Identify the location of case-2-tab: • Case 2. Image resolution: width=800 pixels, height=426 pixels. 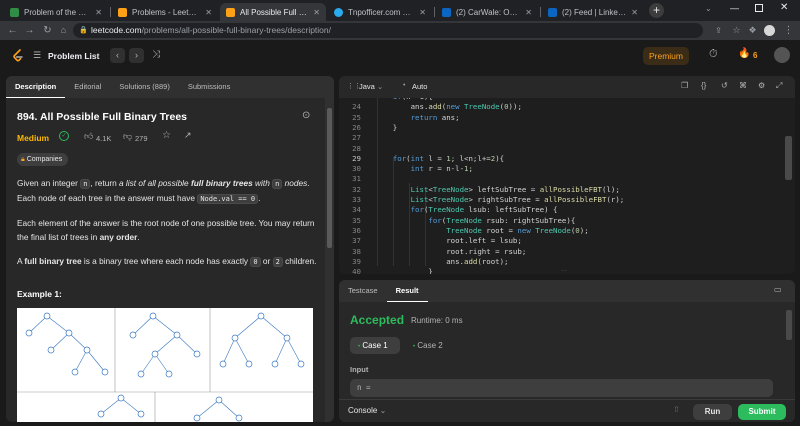
(430, 345).